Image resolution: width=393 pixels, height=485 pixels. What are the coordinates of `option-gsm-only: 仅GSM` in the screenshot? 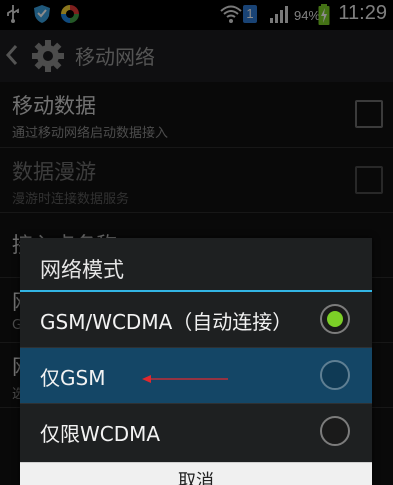 It's located at (196, 376).